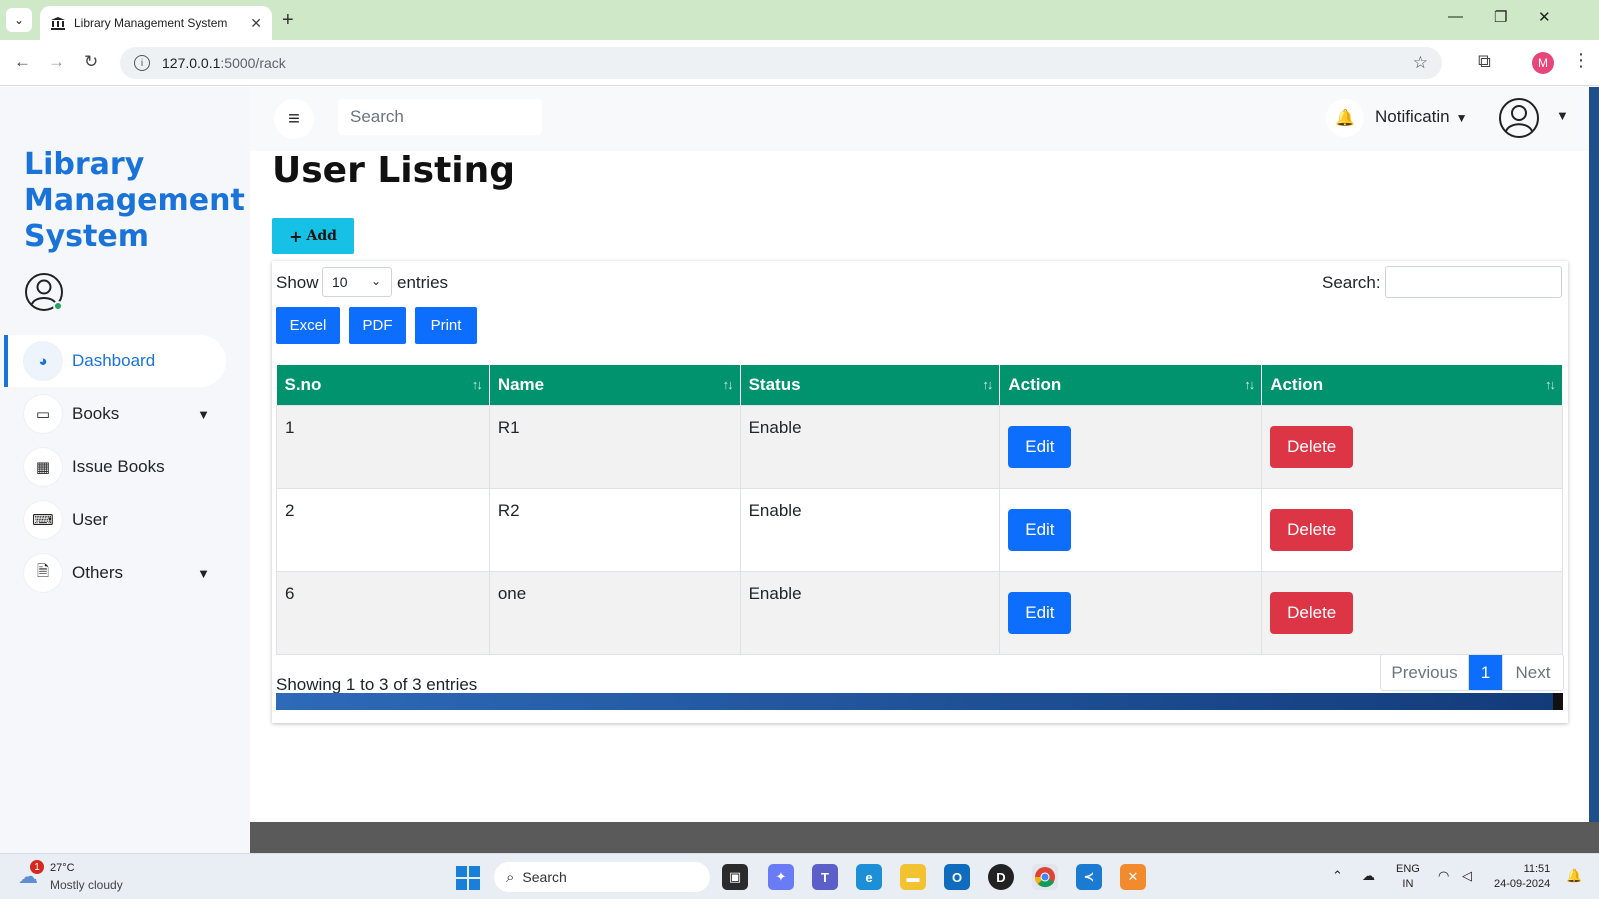 This screenshot has height=899, width=1599. What do you see at coordinates (86, 885) in the screenshot?
I see `weather-description: Mostly cloudy` at bounding box center [86, 885].